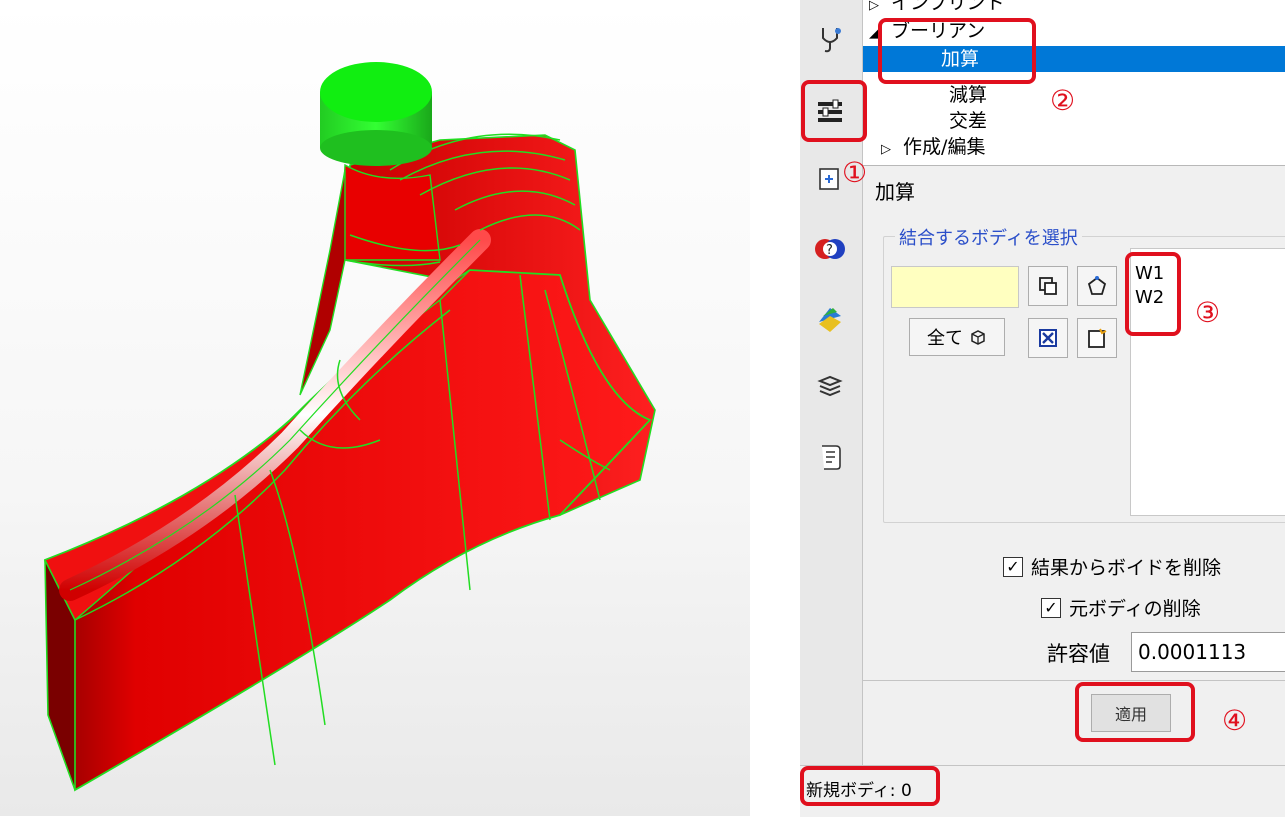  Describe the element at coordinates (830, 39) in the screenshot. I see `stethoscope-icon` at that location.